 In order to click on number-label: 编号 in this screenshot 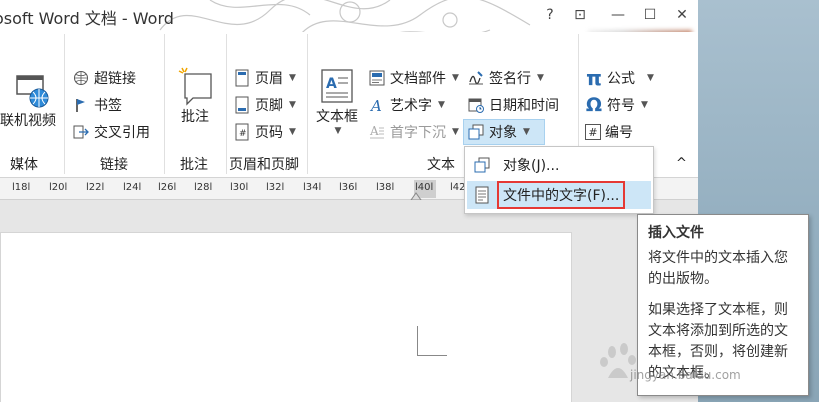, I will do `click(619, 133)`.